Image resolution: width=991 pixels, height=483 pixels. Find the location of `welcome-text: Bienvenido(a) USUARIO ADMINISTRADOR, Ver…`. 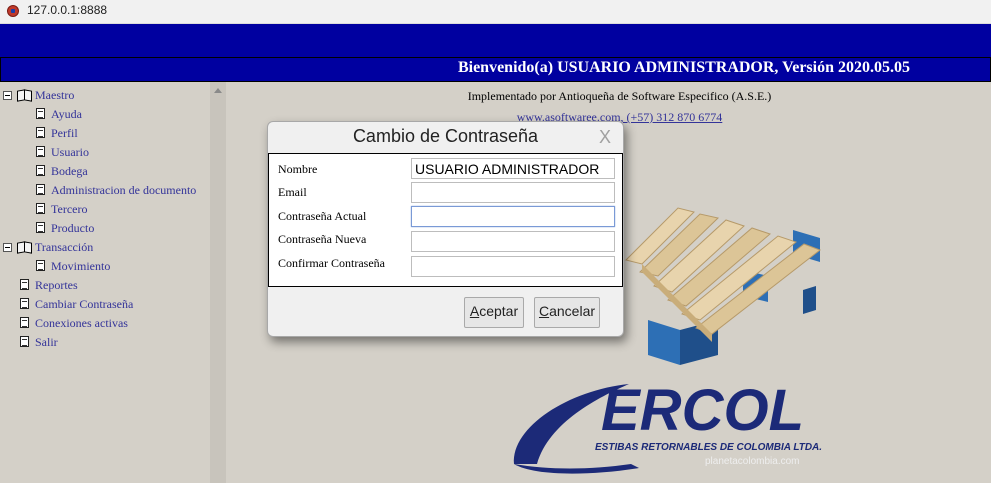

welcome-text: Bienvenido(a) USUARIO ADMINISTRADOR, Ver… is located at coordinates (683, 67).